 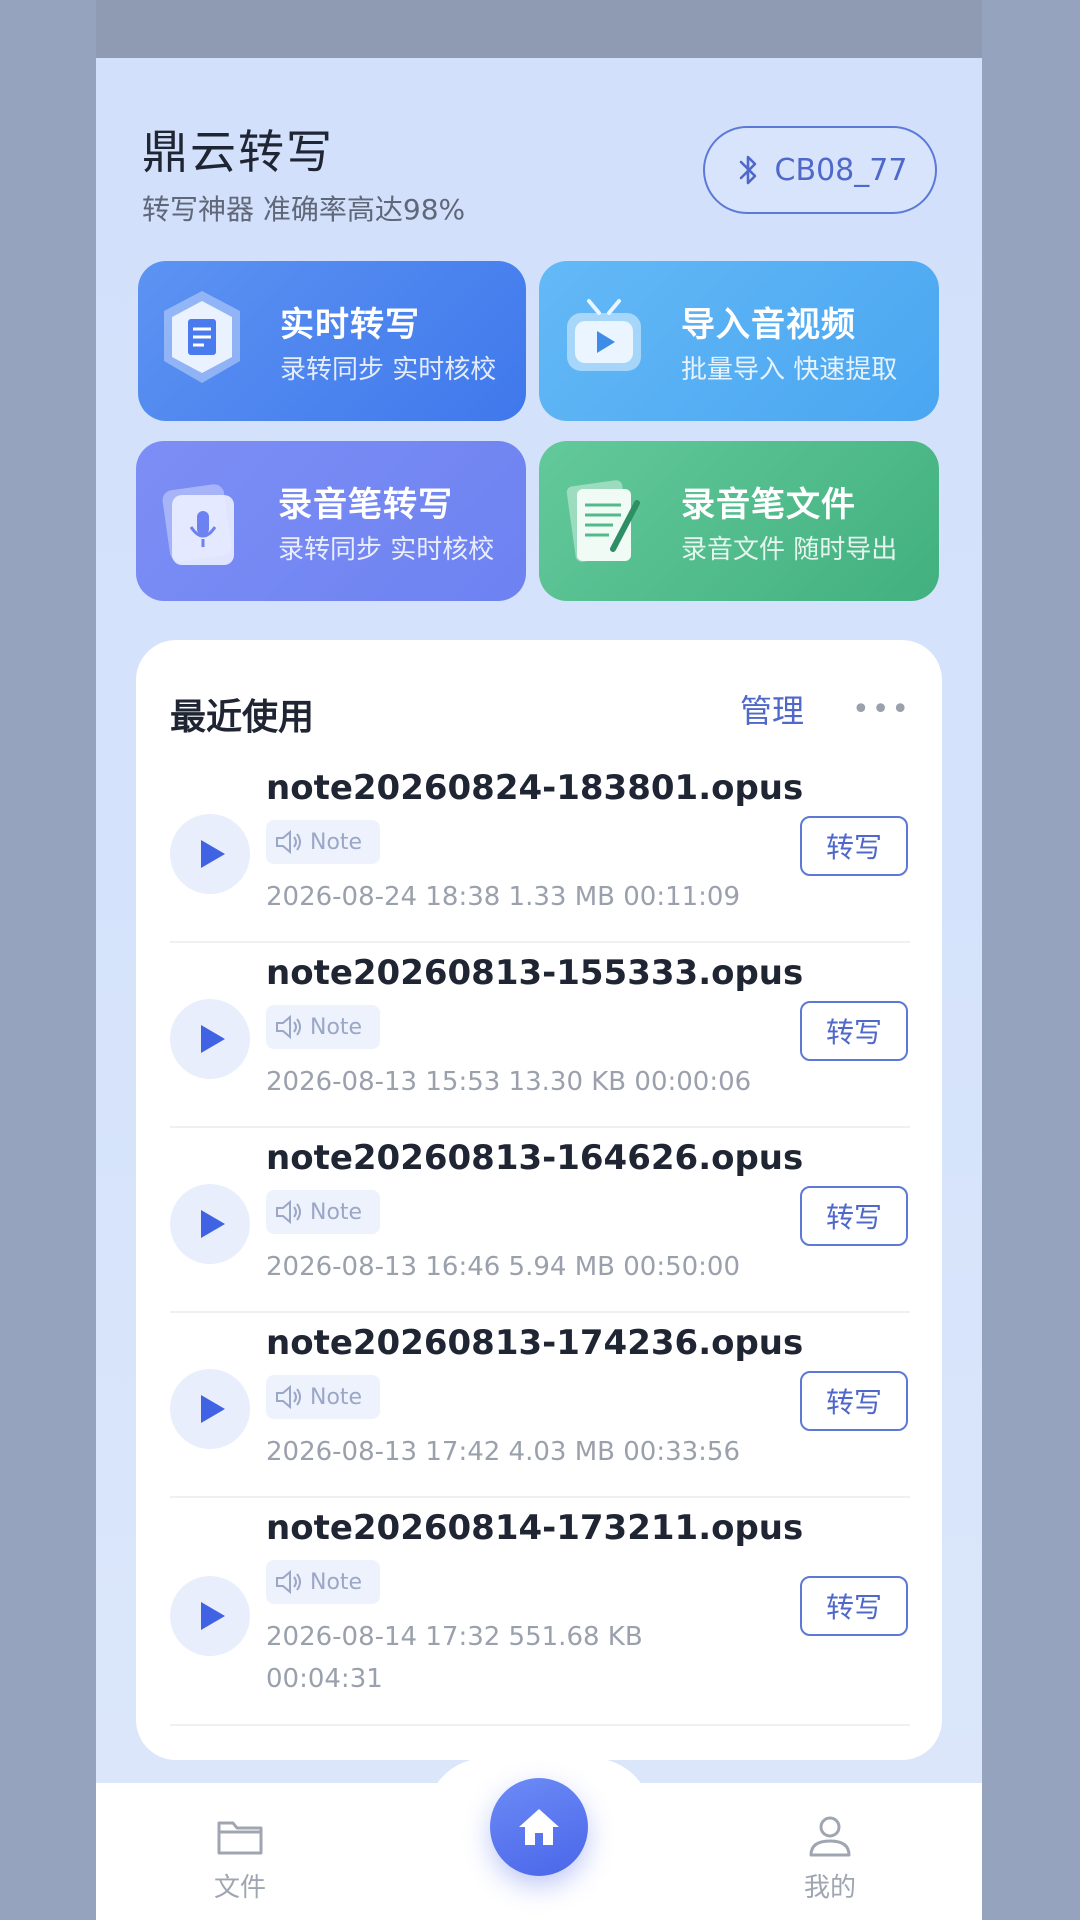 I want to click on home-button, so click(x=539, y=1827).